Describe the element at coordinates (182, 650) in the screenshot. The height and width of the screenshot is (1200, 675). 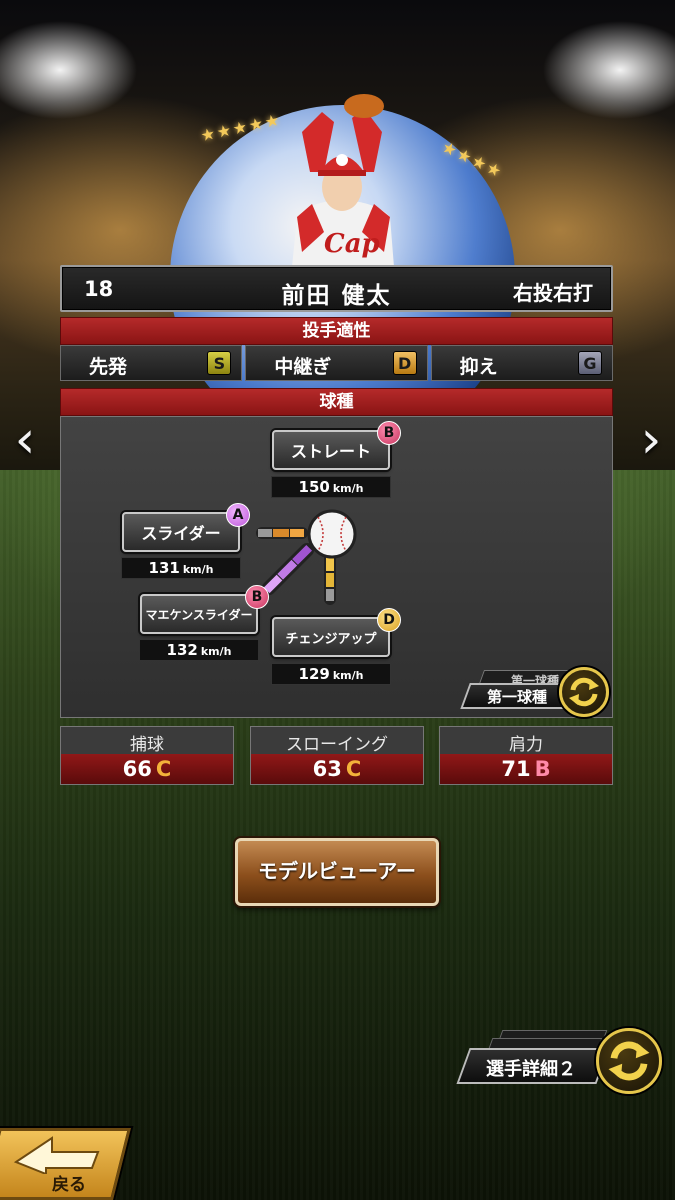
I see `speed-value: 132` at that location.